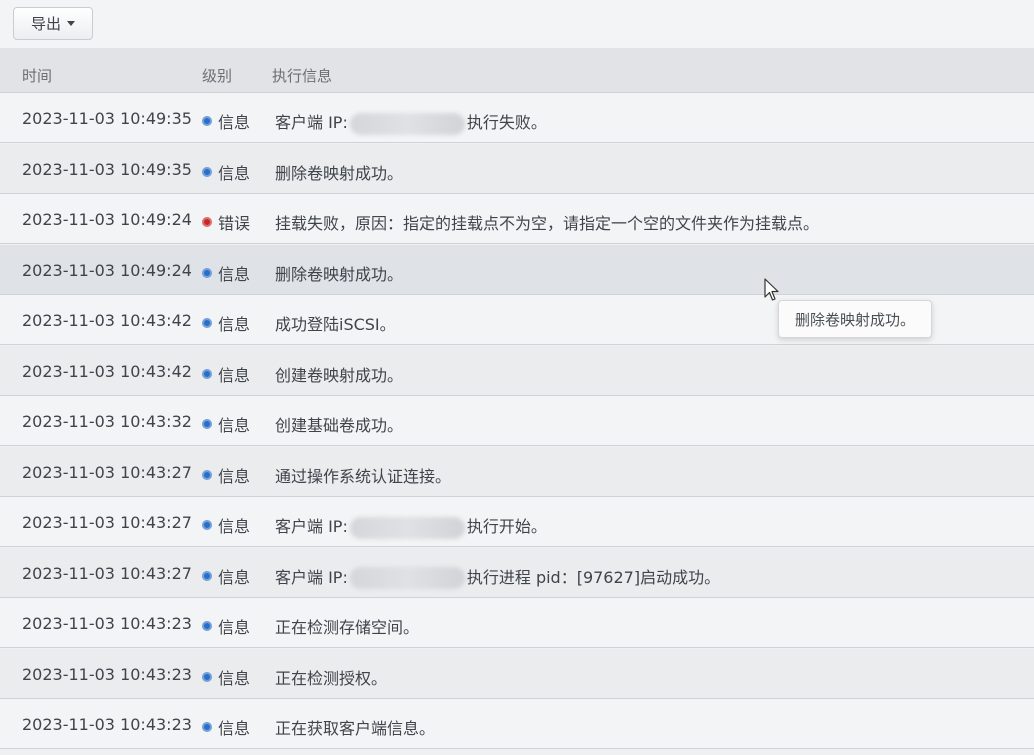  I want to click on row-message-text: 正在检测存储空间。, so click(347, 627).